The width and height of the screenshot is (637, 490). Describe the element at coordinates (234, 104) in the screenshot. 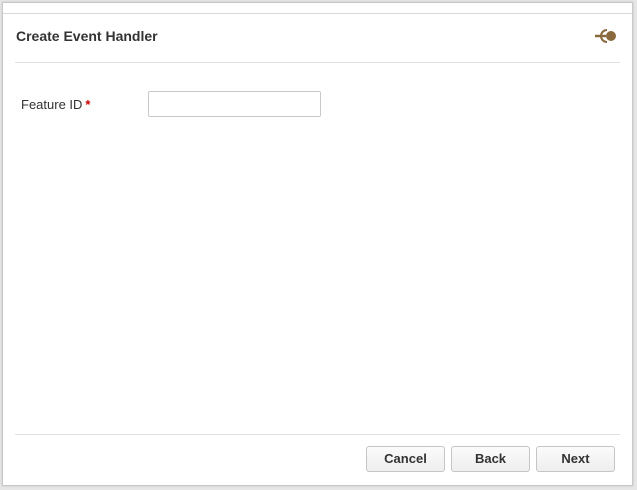

I see `feature-id-input` at that location.